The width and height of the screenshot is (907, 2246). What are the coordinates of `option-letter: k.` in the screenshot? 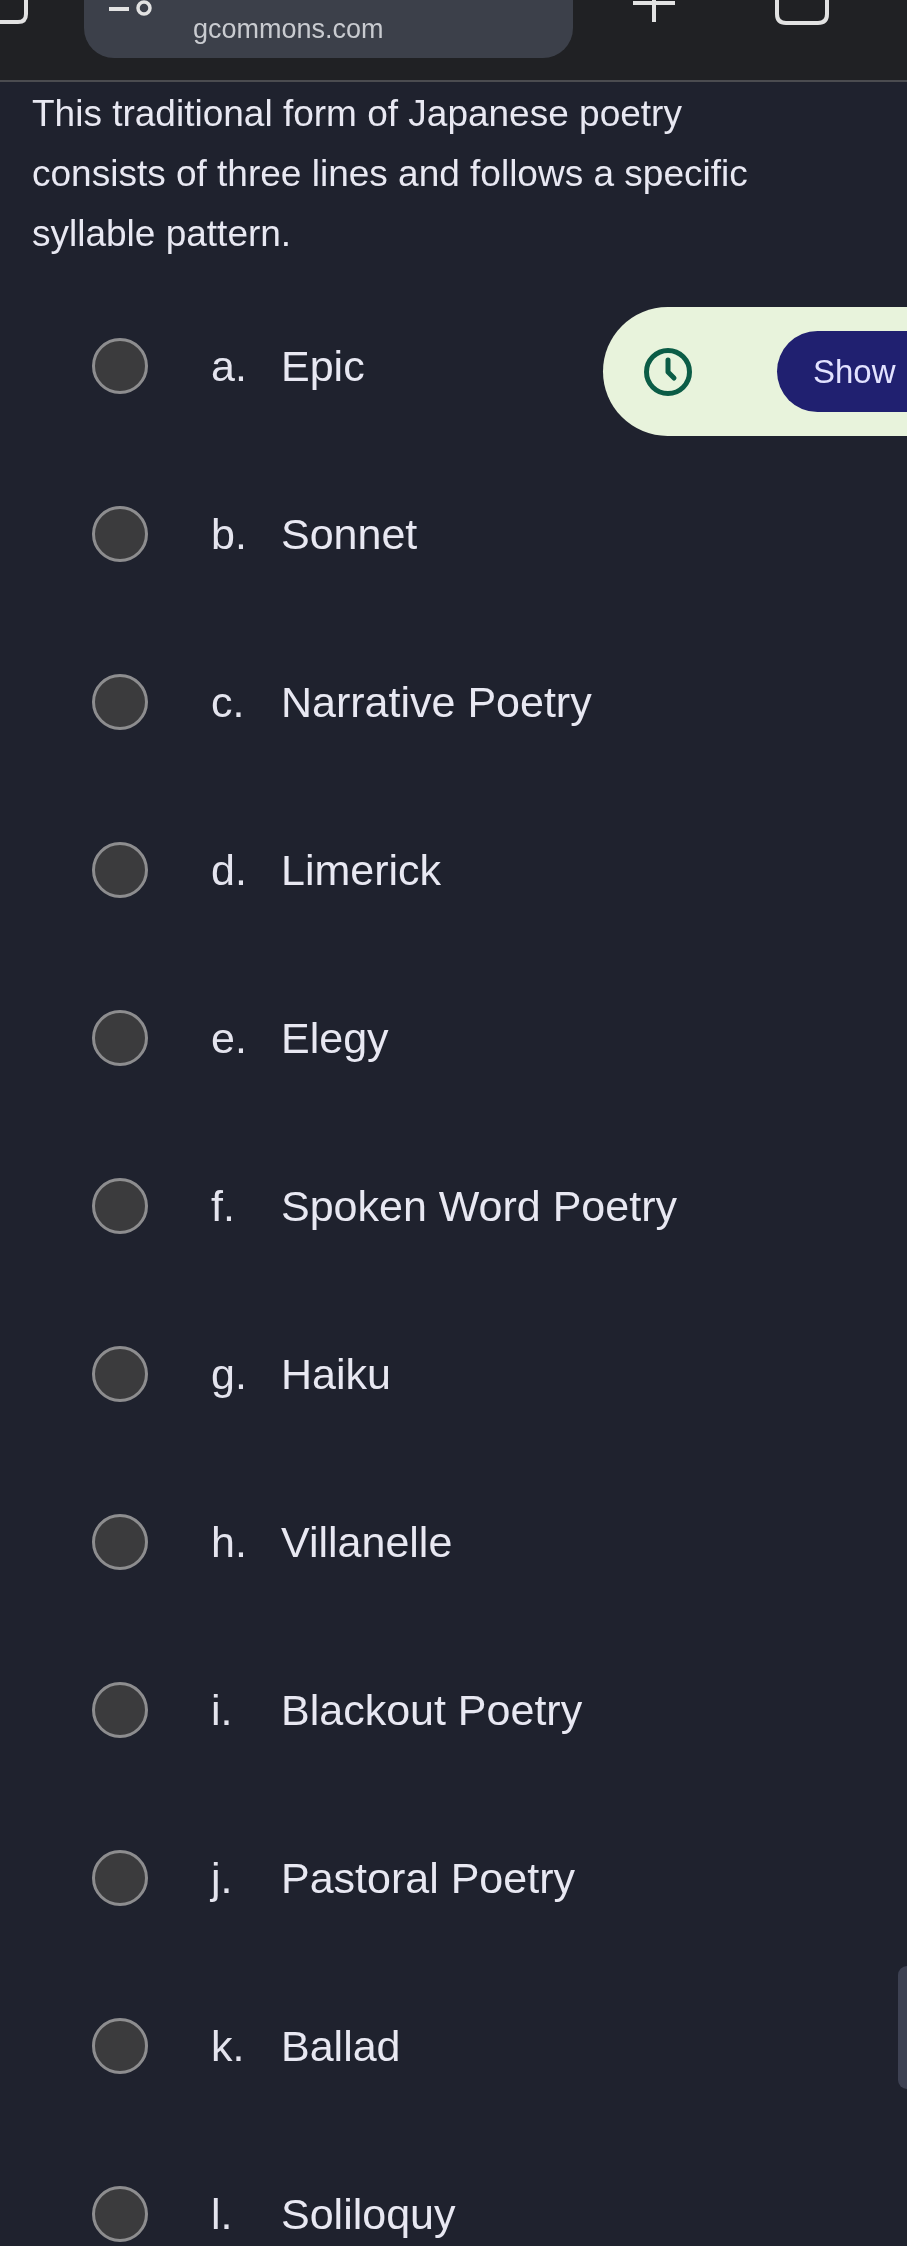 It's located at (228, 2046).